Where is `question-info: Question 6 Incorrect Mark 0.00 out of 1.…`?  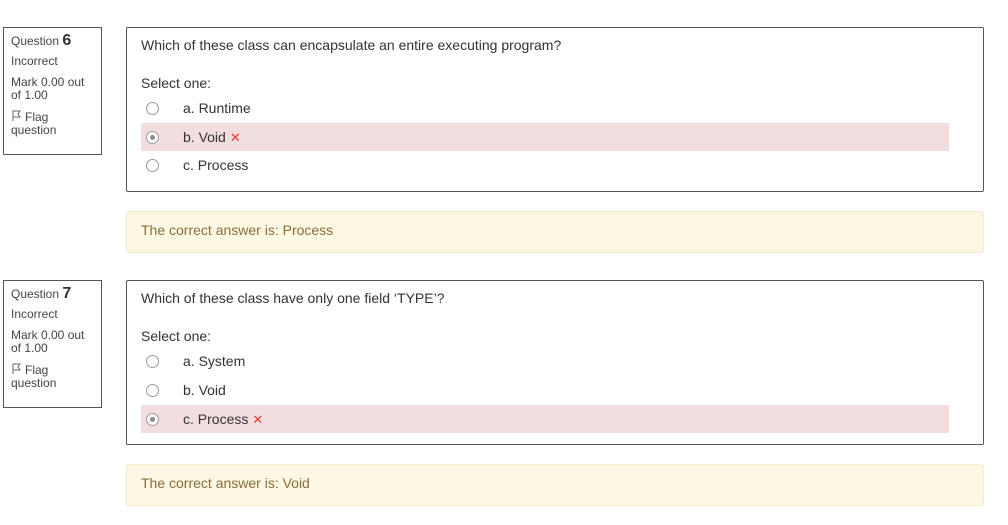
question-info: Question 6 Incorrect Mark 0.00 out of 1.… is located at coordinates (52, 91).